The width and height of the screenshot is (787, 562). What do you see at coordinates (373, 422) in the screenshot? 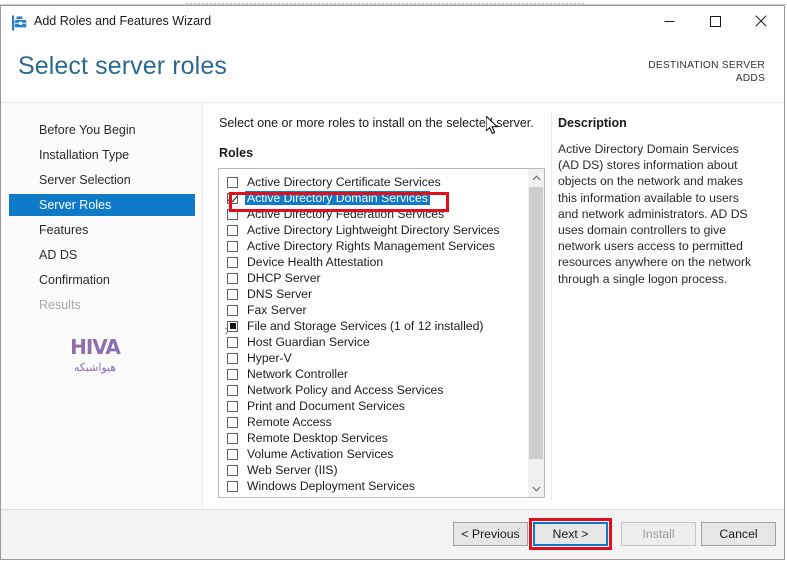
I see `role-row: Remote Access` at bounding box center [373, 422].